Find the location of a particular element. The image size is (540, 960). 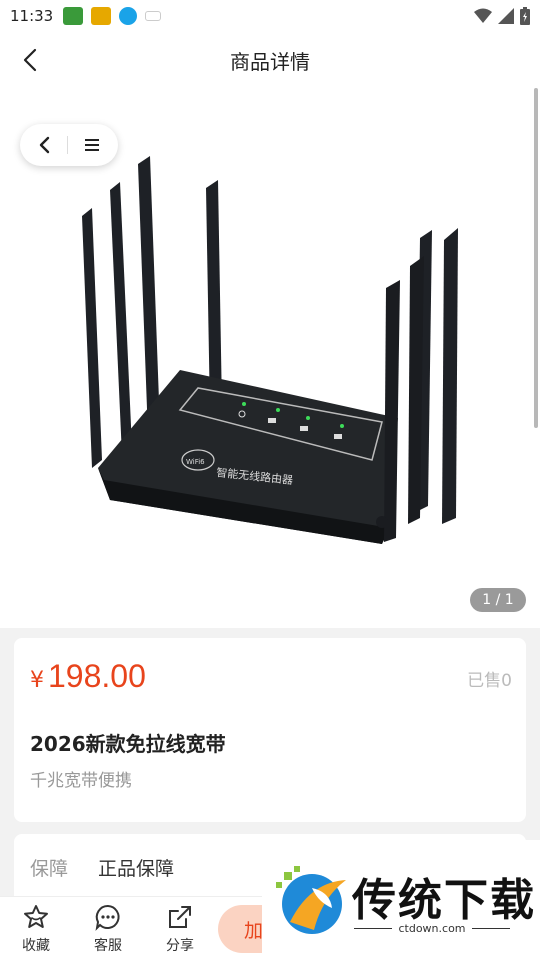

menu-icon is located at coordinates (92, 145).